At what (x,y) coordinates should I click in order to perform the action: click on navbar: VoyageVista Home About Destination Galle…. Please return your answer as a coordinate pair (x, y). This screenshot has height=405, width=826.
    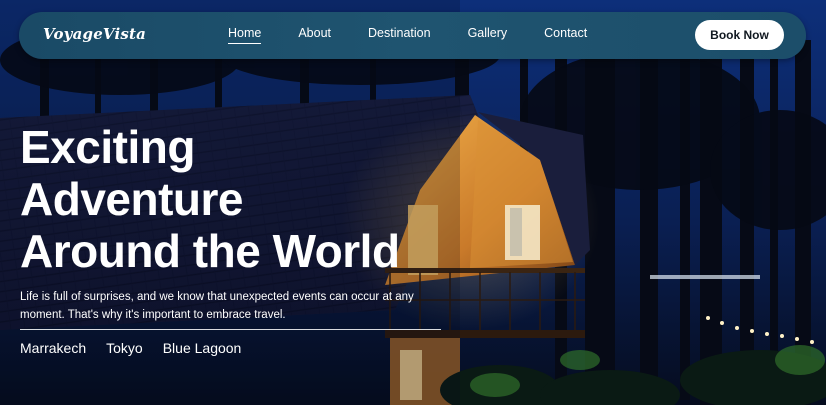
    Looking at the image, I should click on (412, 35).